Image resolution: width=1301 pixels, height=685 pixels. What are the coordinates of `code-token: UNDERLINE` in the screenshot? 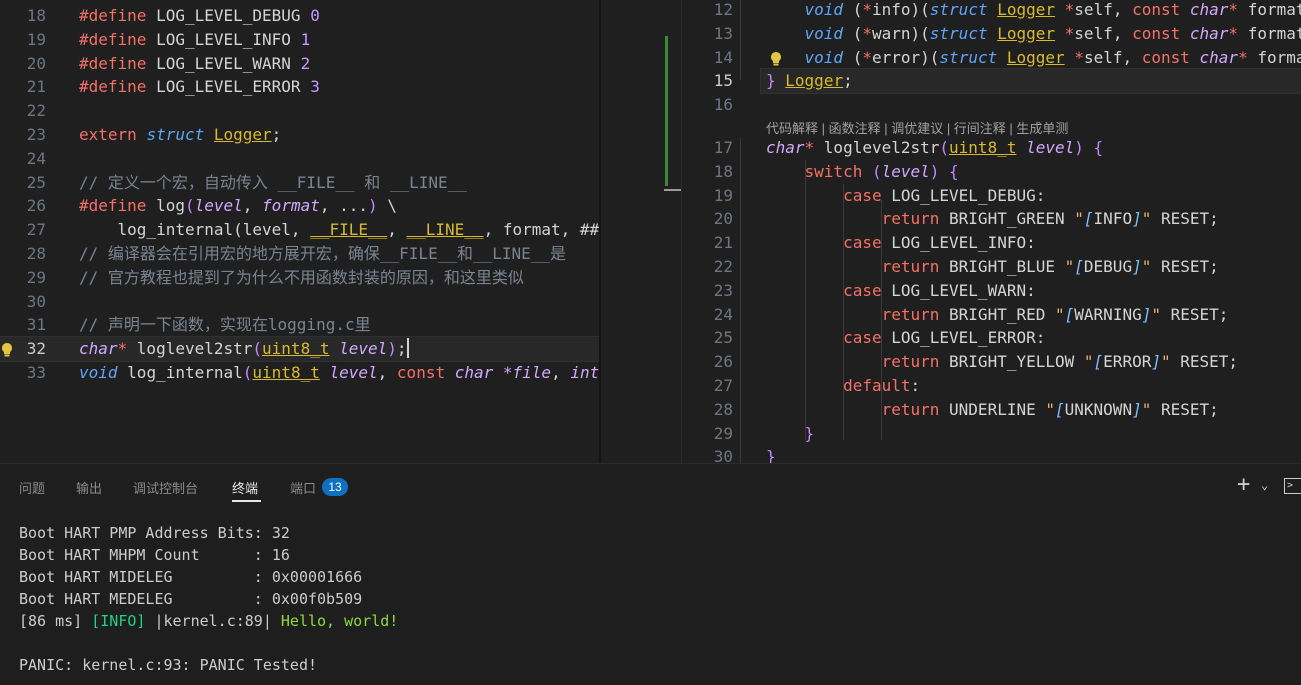 It's located at (997, 409).